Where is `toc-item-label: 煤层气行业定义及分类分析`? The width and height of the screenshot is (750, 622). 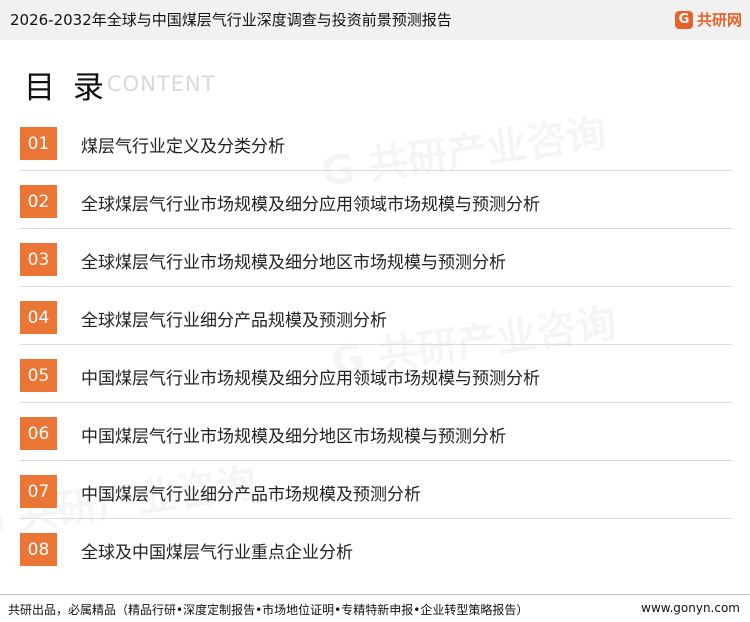 toc-item-label: 煤层气行业定义及分类分析 is located at coordinates (183, 147).